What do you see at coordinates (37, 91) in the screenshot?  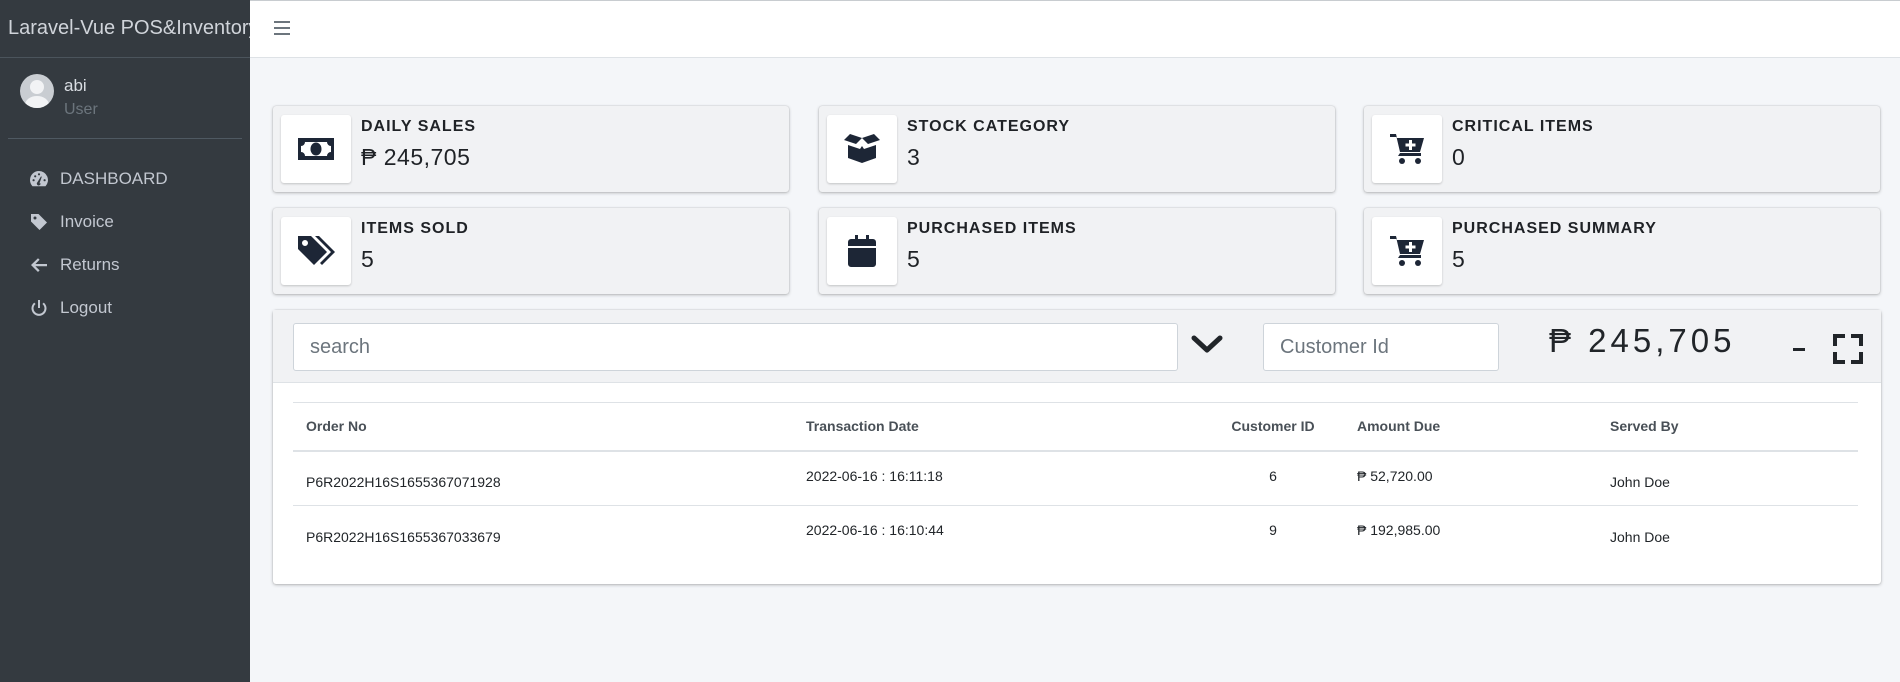 I see `avatar` at bounding box center [37, 91].